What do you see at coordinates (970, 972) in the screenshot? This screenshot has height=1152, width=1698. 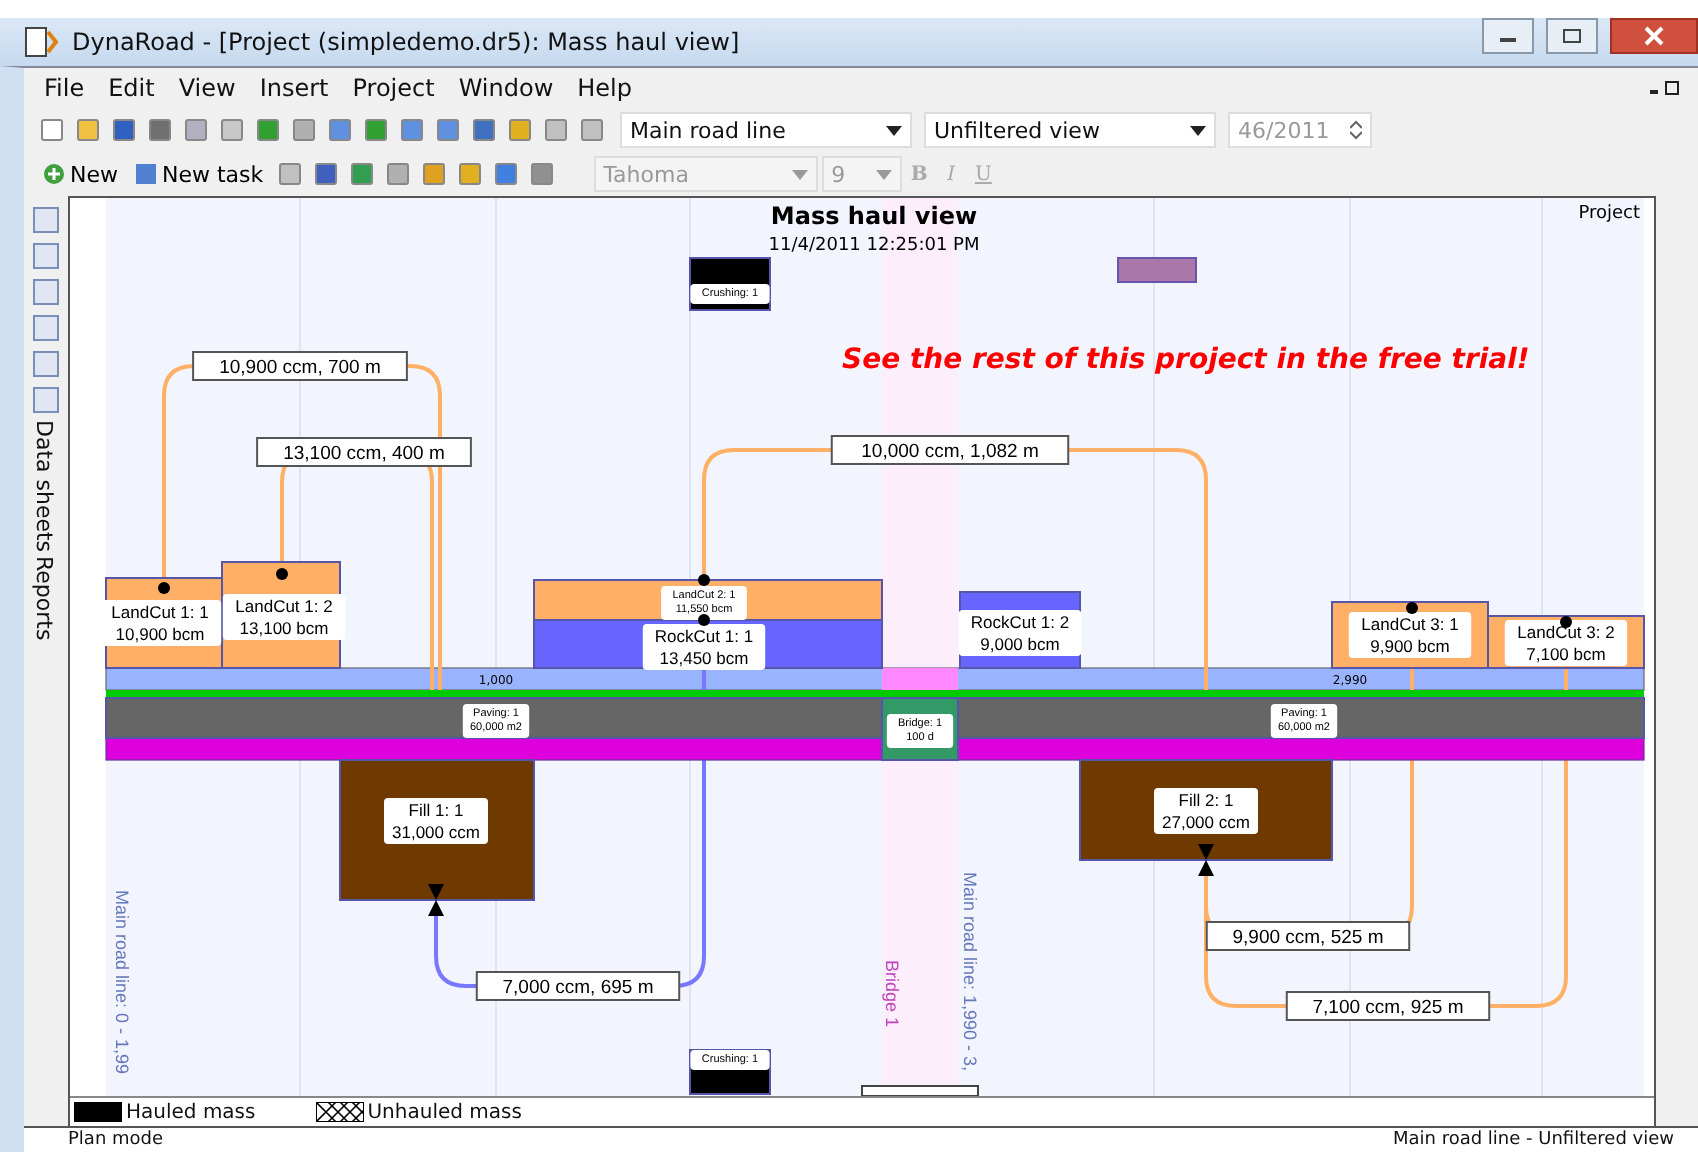 I see `section-label: Main road line: 1,990 - 3,` at bounding box center [970, 972].